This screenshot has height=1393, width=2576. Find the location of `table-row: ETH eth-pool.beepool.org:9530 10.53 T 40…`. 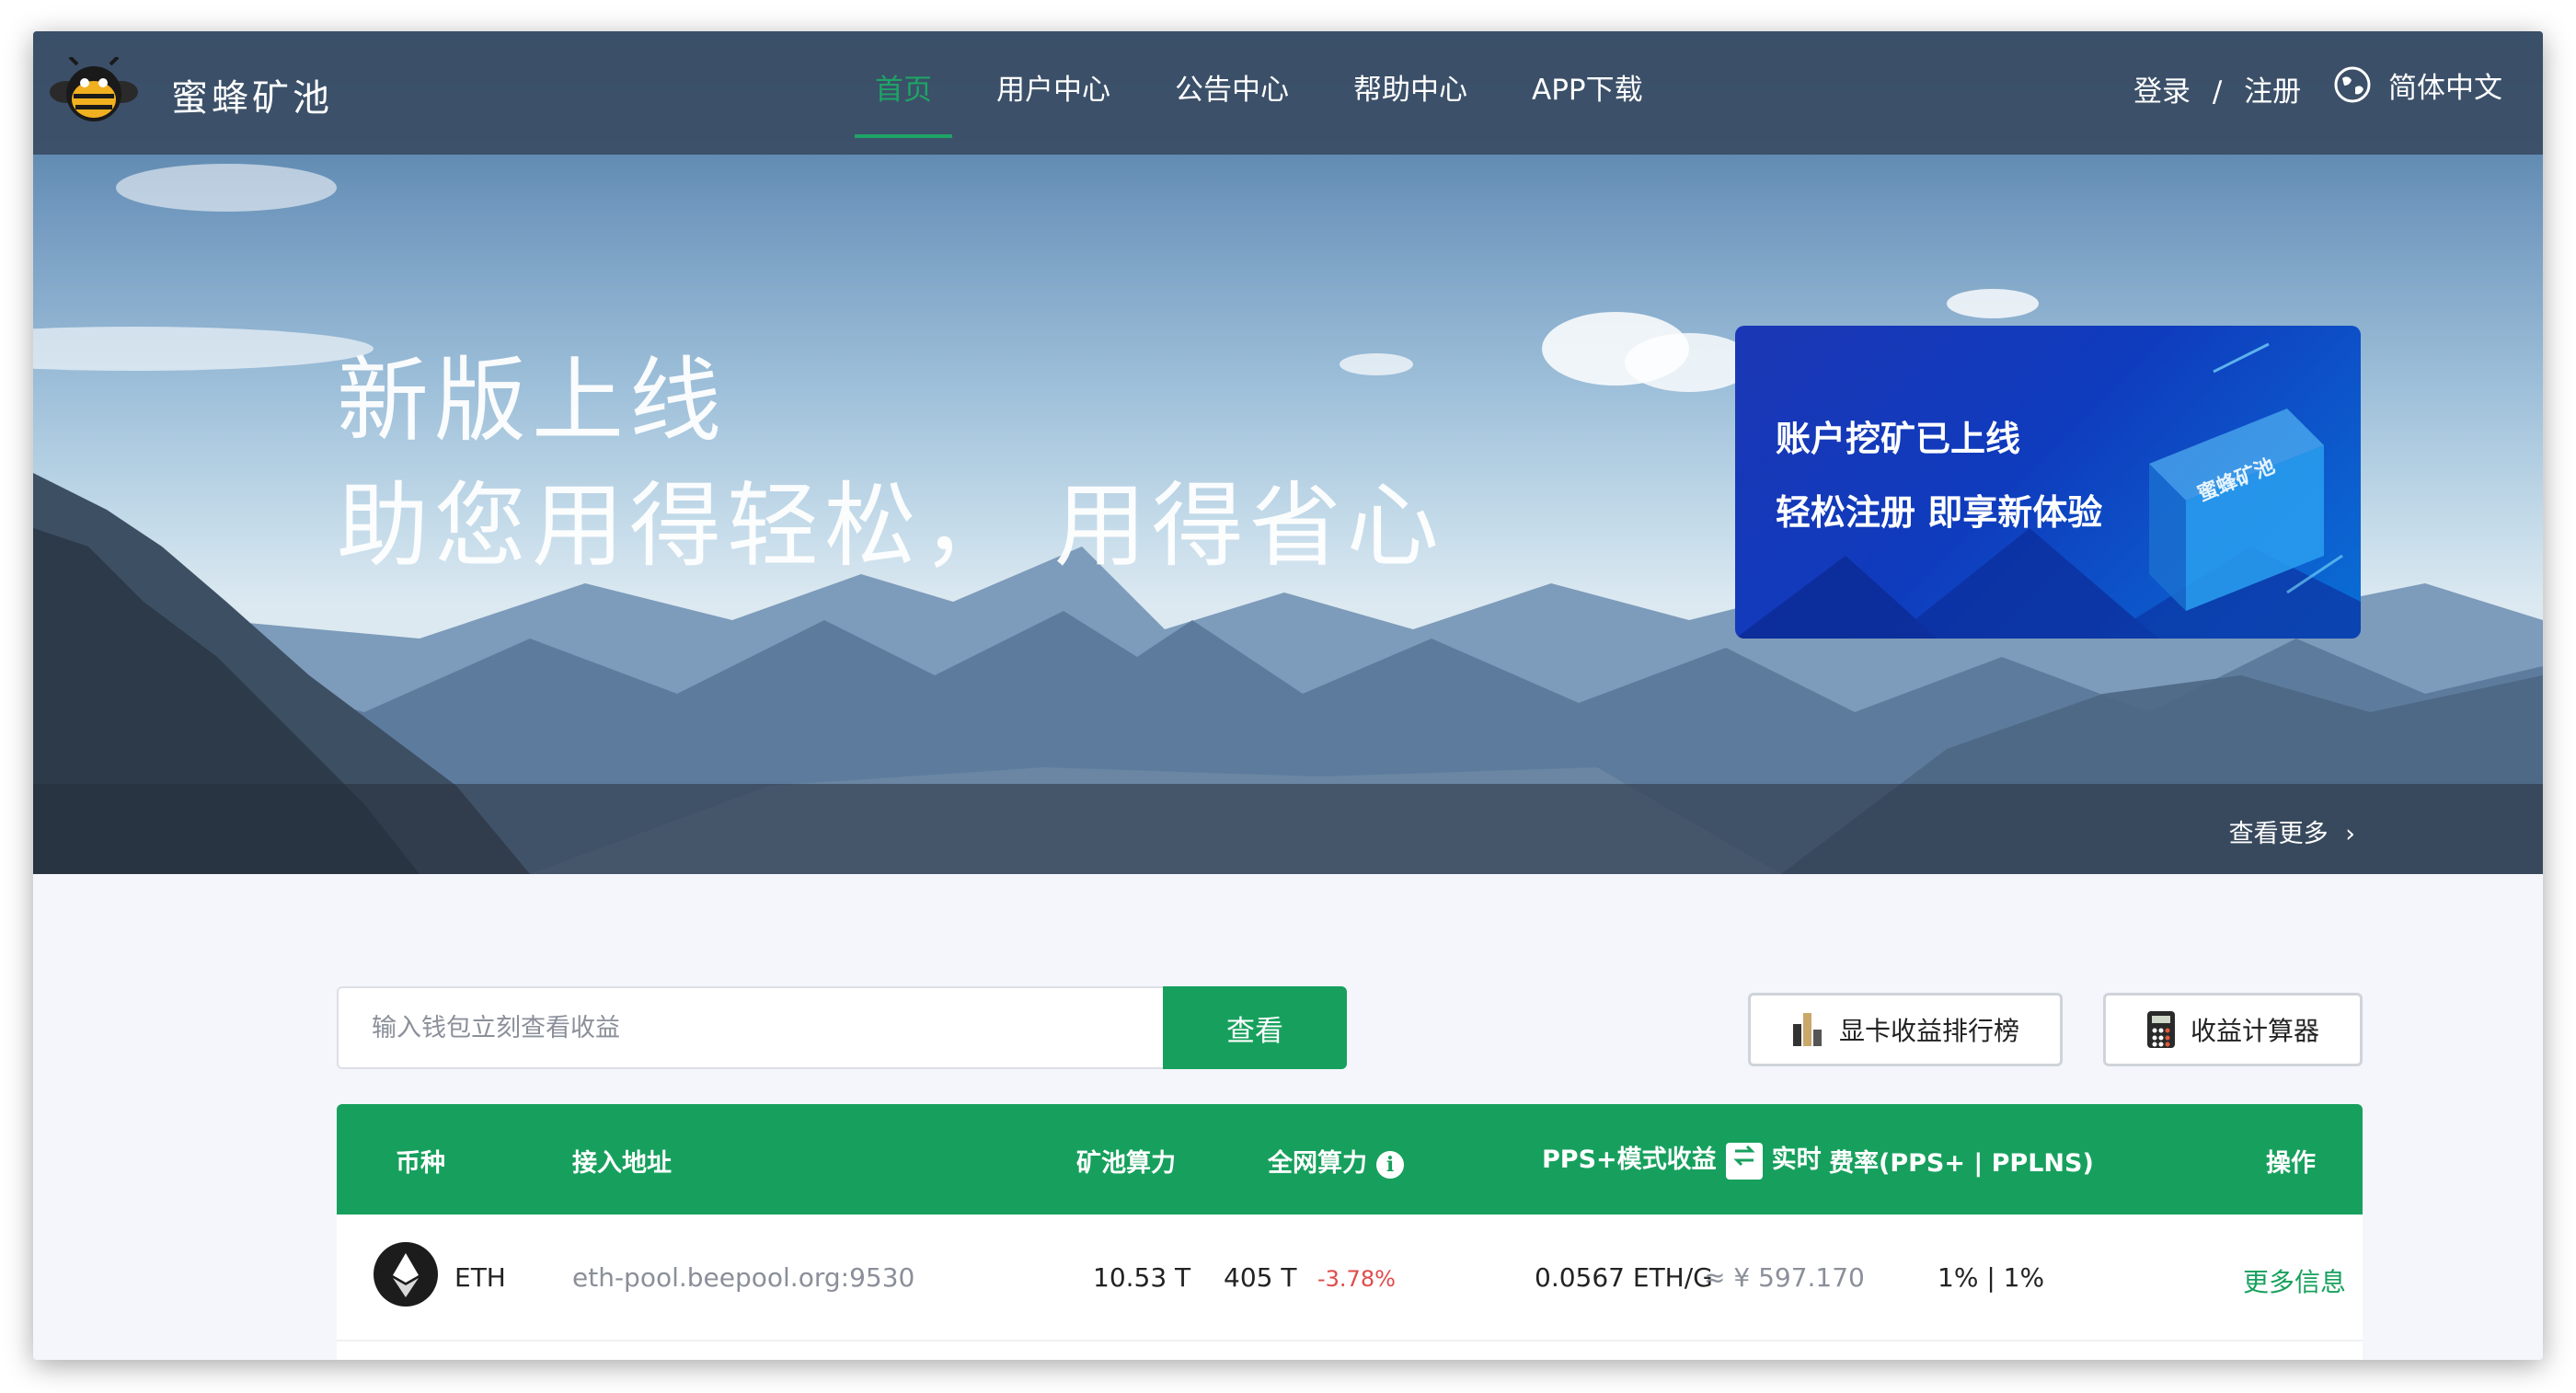

table-row: ETH eth-pool.beepool.org:9530 10.53 T 40… is located at coordinates (1350, 1278).